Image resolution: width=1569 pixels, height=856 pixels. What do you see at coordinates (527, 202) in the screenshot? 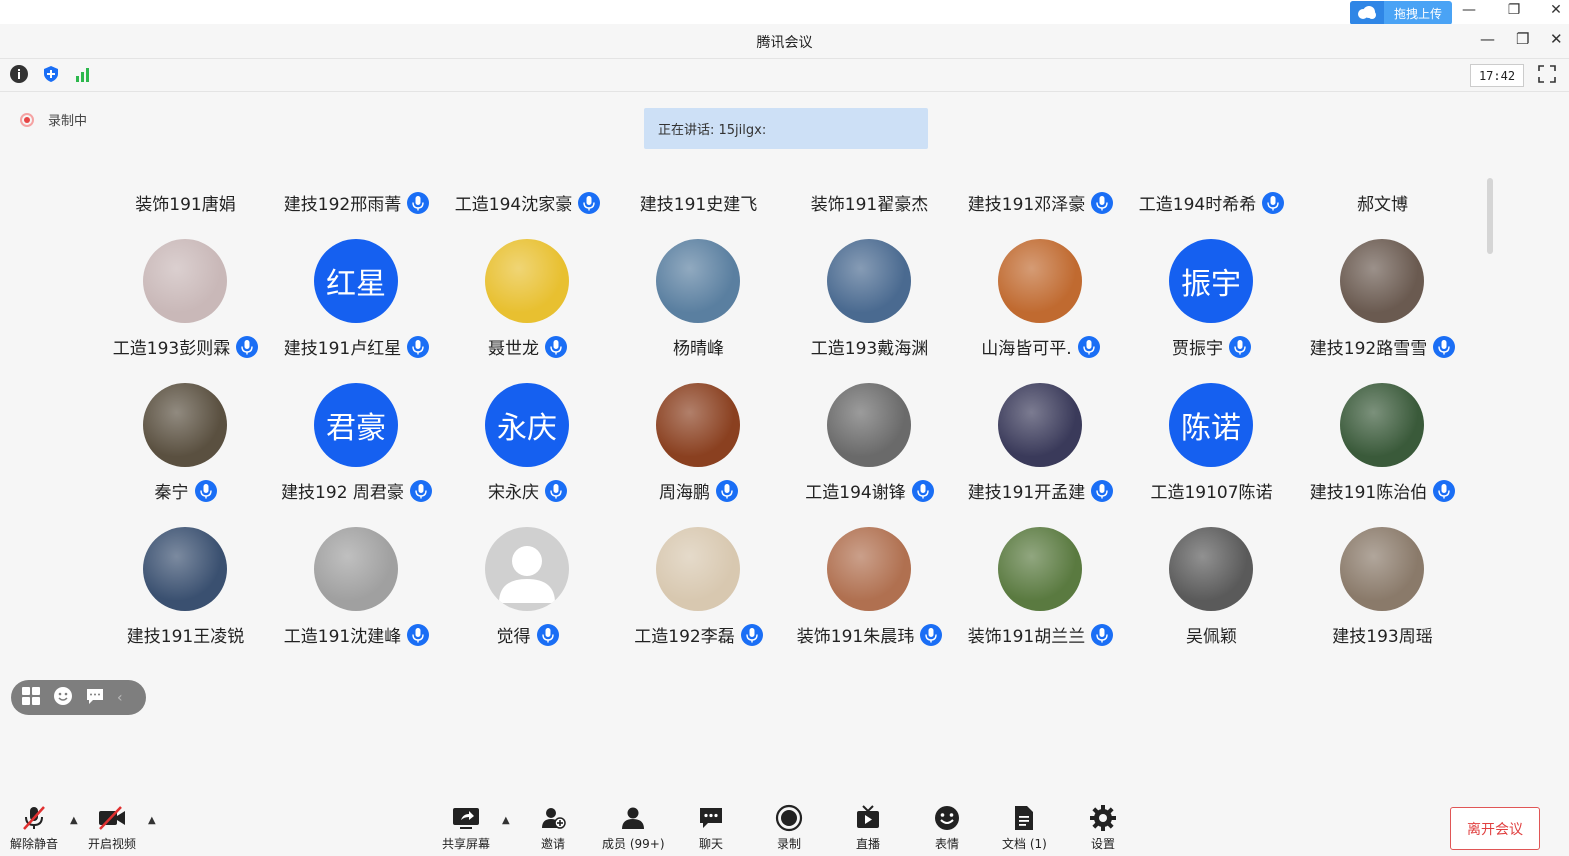
I see `participant-name: 工造194沈家豪` at bounding box center [527, 202].